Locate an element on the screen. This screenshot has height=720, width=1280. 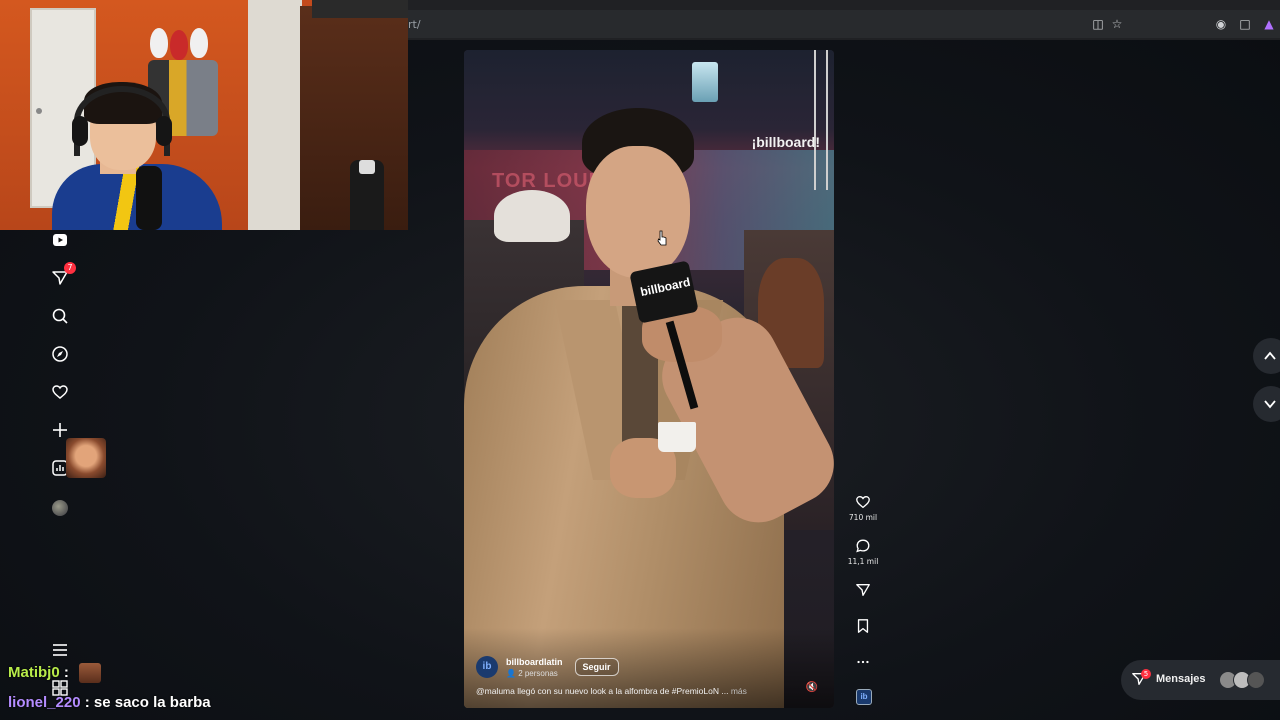
account-name: billboardlatin is located at coordinates (534, 662).